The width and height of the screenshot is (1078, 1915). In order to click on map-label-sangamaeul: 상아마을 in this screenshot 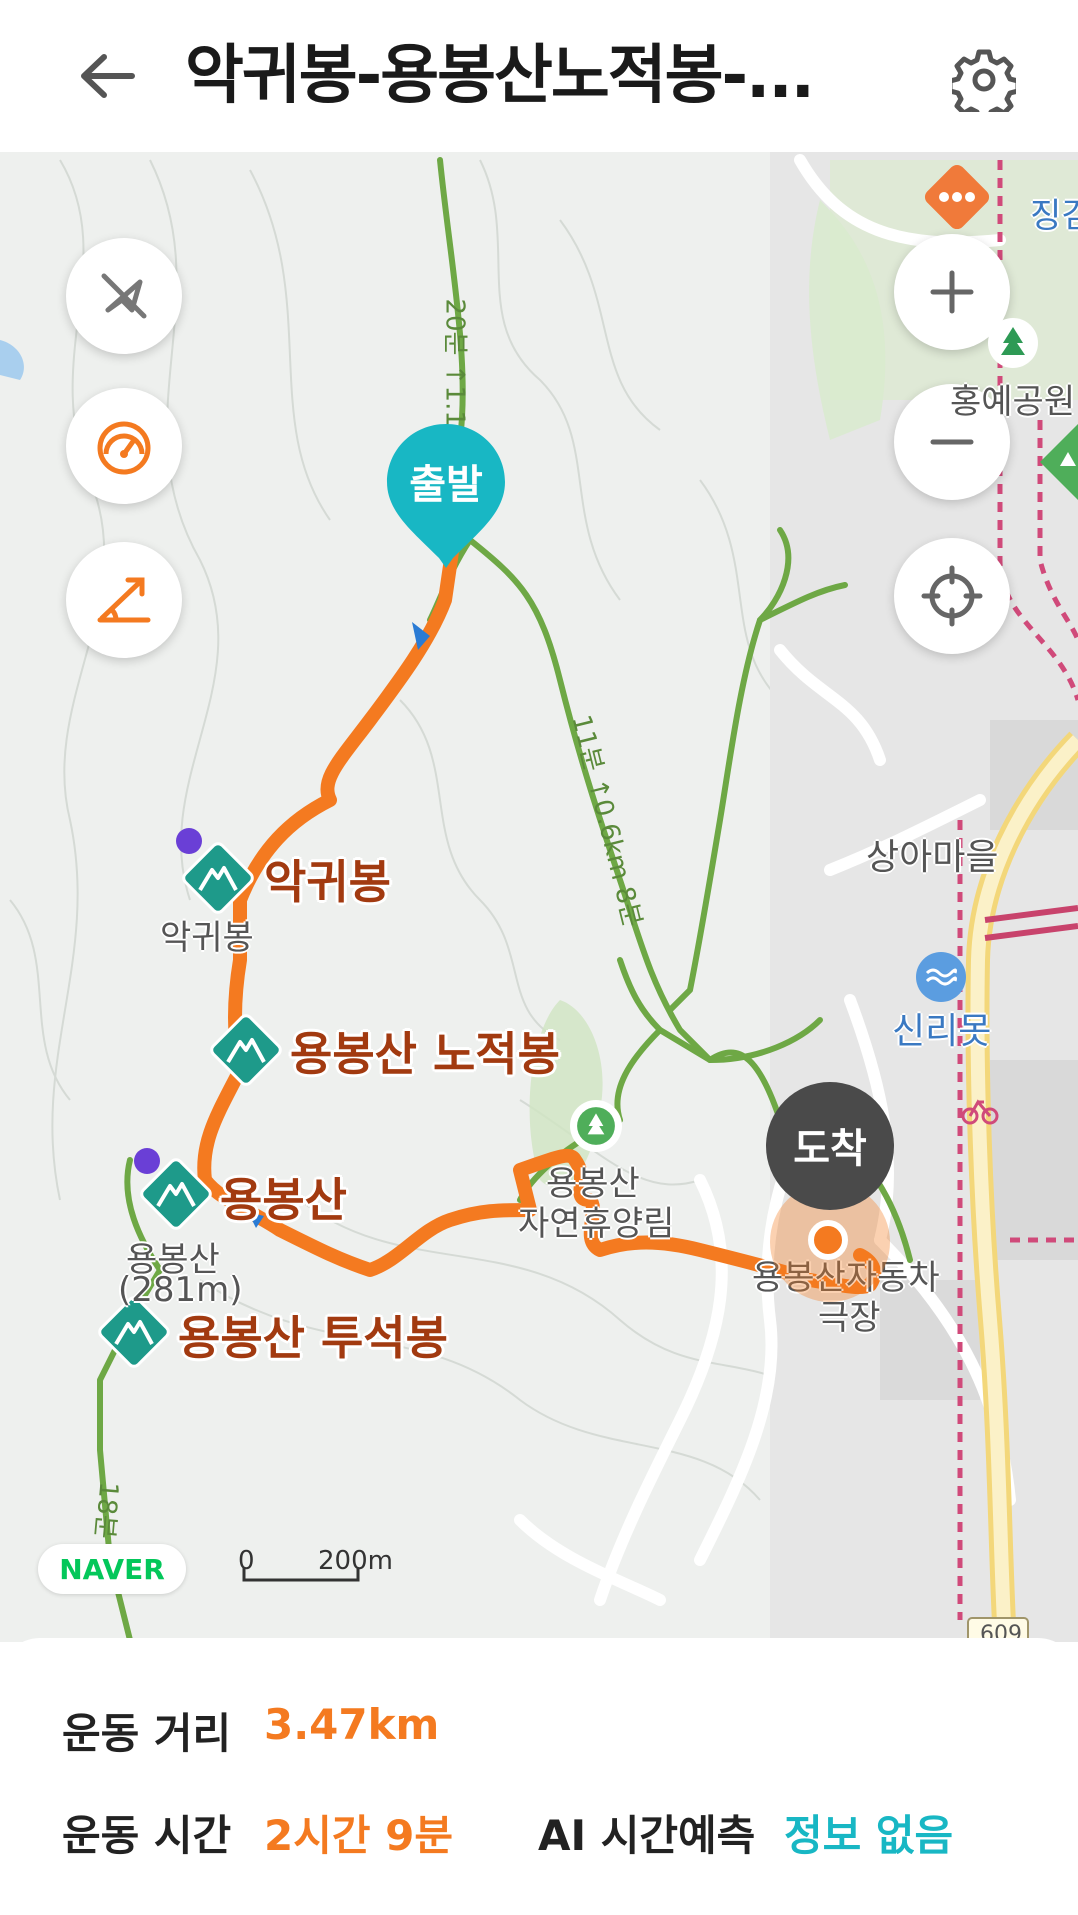, I will do `click(932, 857)`.